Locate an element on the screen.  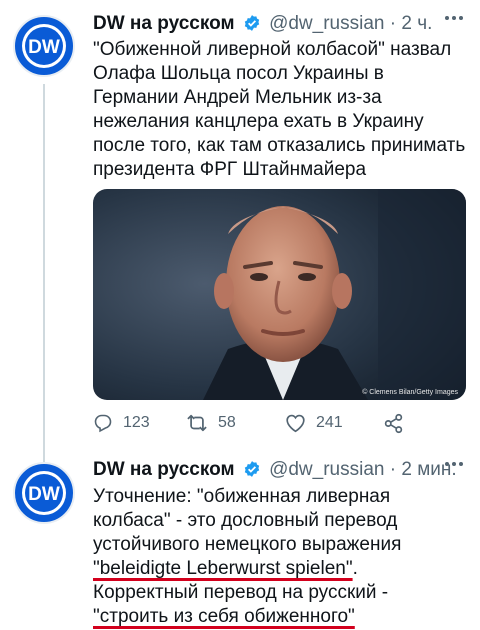
like-button: 241 is located at coordinates (314, 423).